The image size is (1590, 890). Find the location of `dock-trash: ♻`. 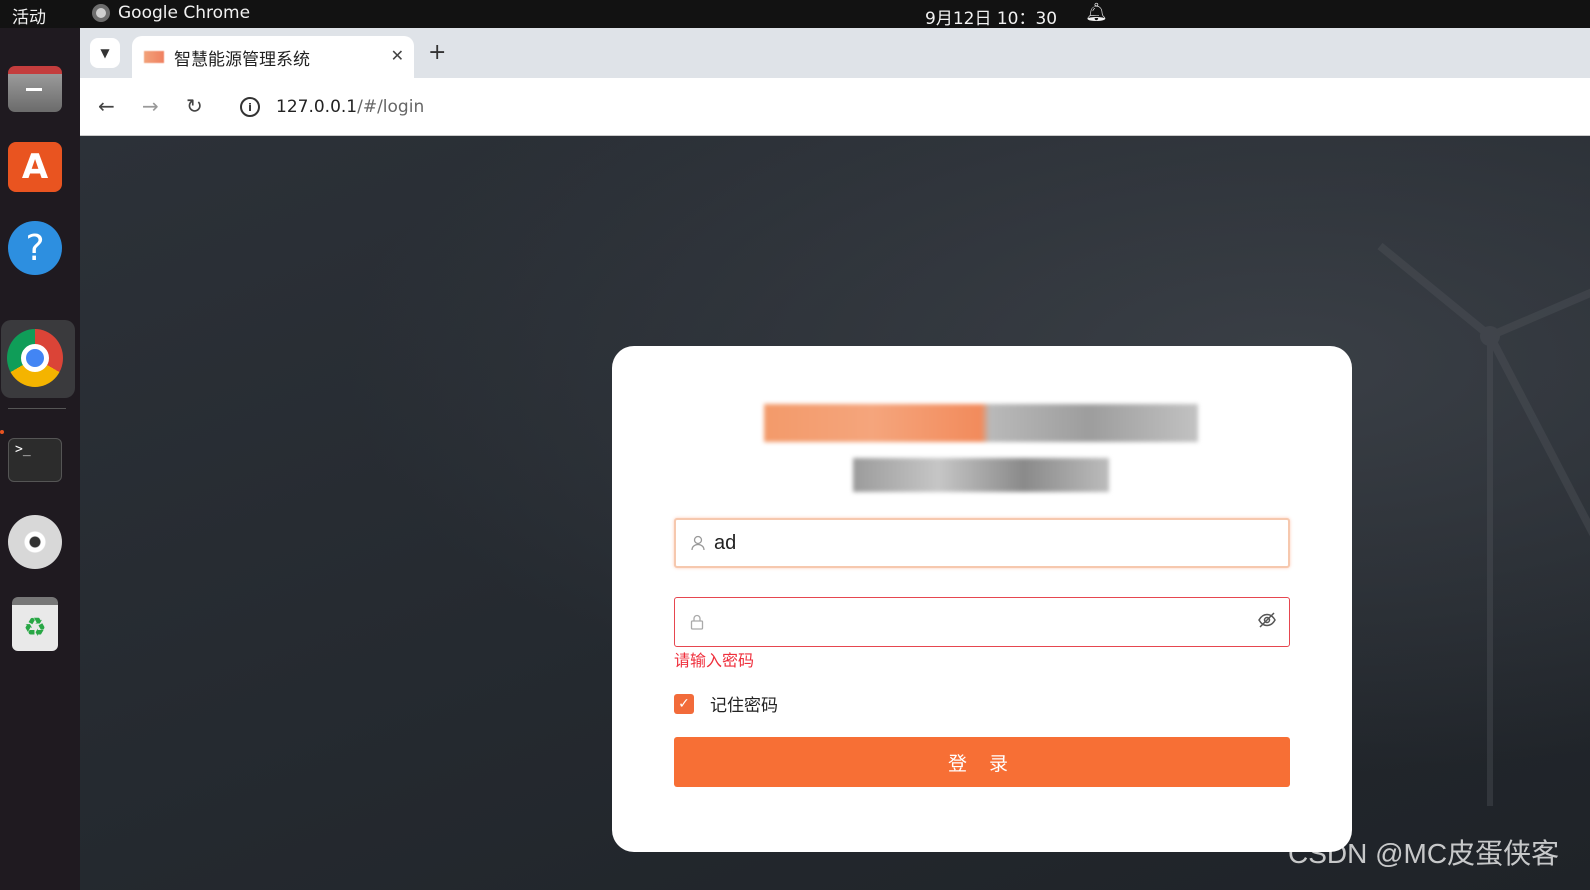

dock-trash: ♻ is located at coordinates (35, 624).